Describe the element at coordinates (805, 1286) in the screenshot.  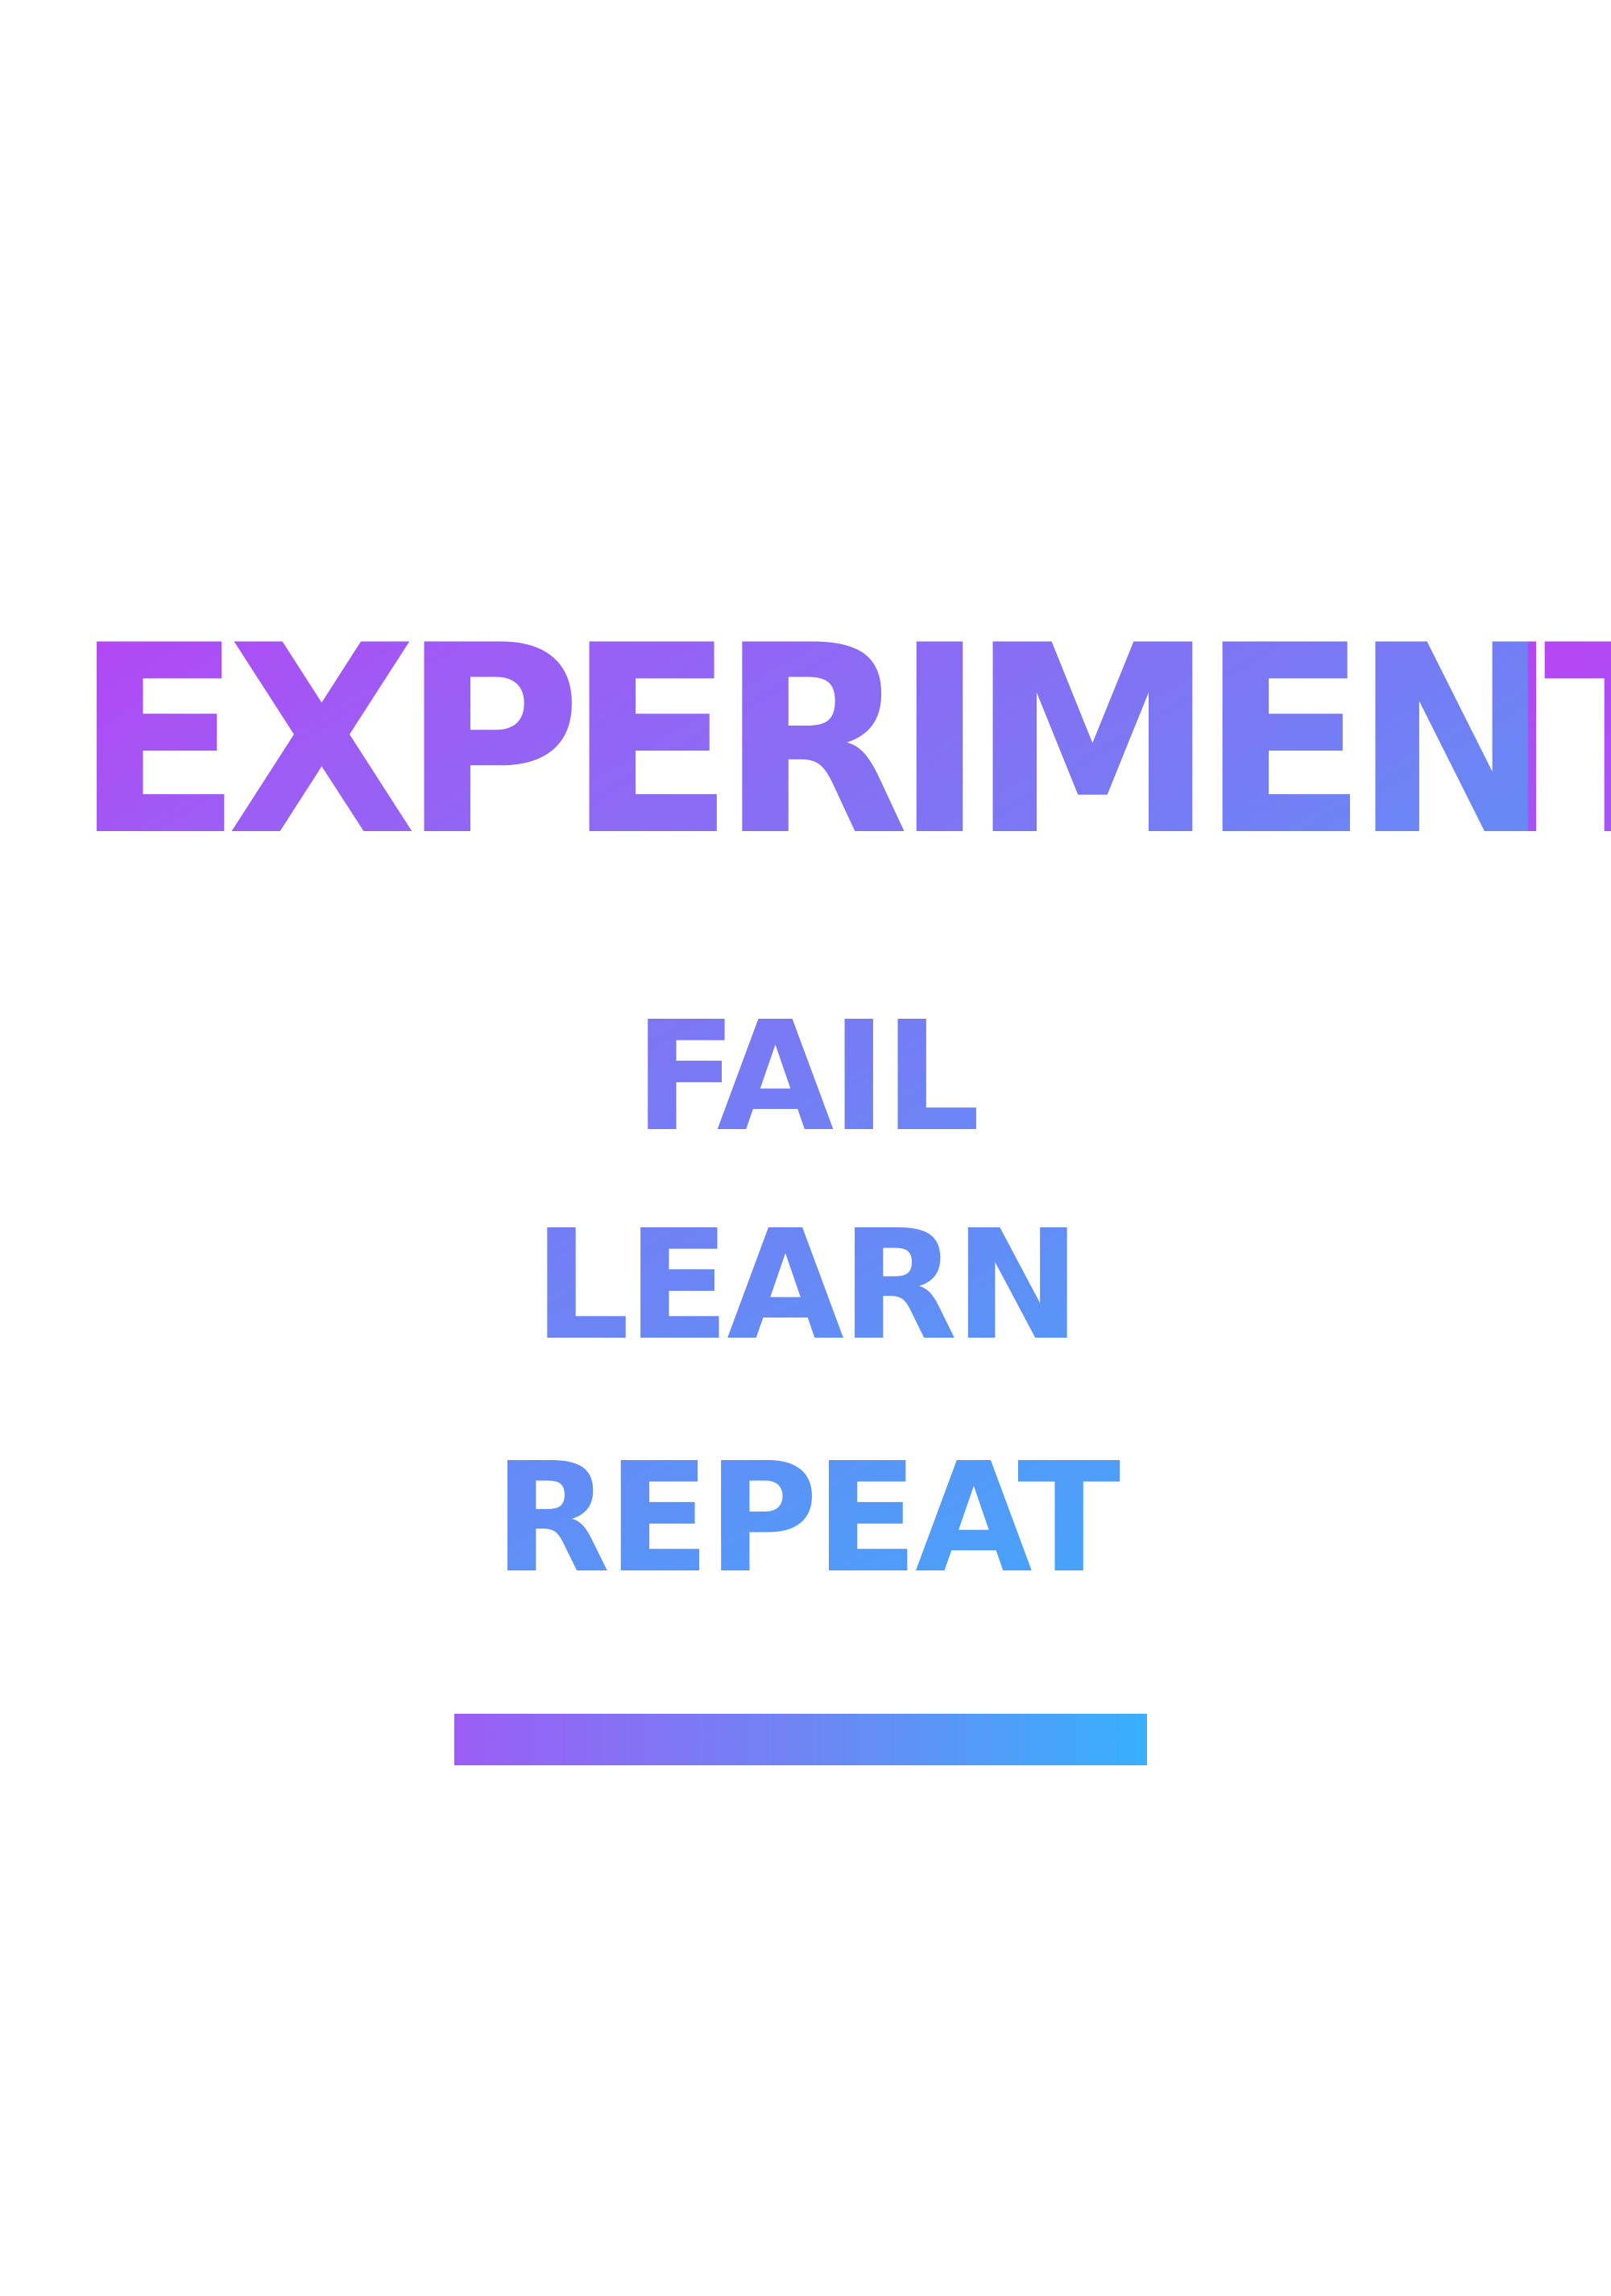
I see `word-learn: LEARN` at that location.